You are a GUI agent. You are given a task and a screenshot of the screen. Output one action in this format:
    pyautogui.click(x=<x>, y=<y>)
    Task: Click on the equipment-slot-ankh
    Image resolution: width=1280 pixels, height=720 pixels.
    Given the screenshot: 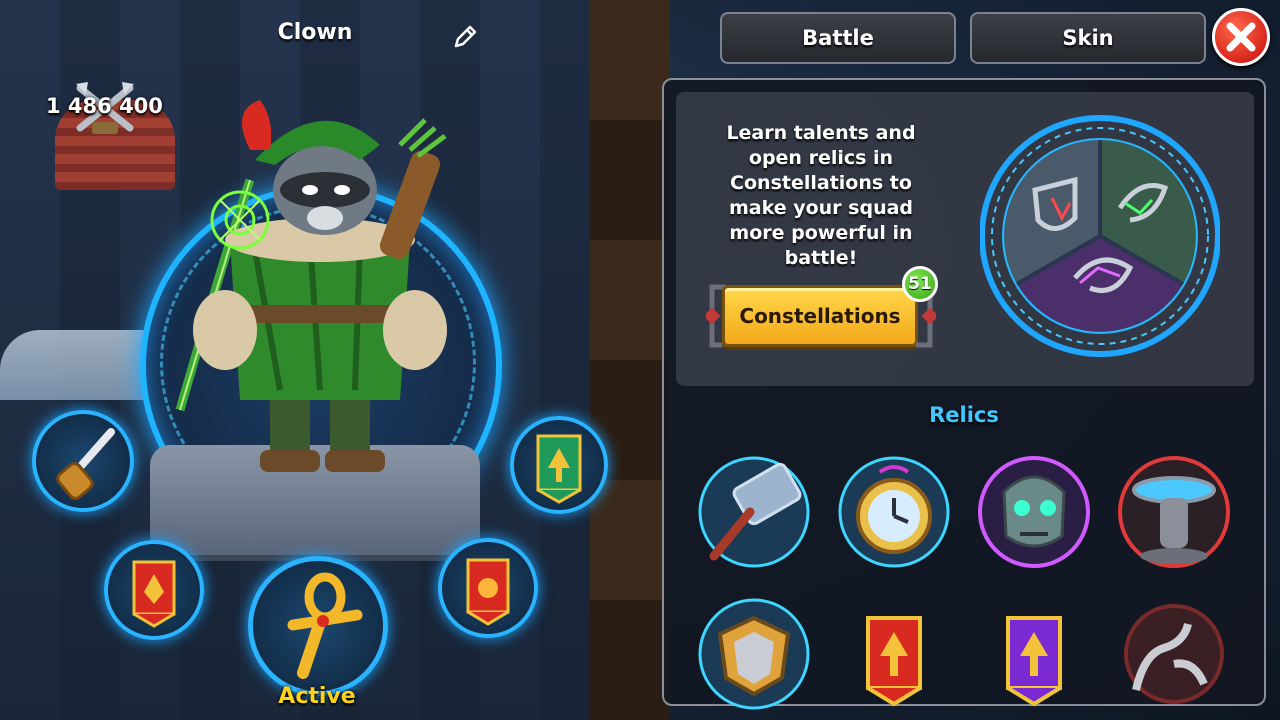 What is the action you would take?
    pyautogui.click(x=318, y=626)
    